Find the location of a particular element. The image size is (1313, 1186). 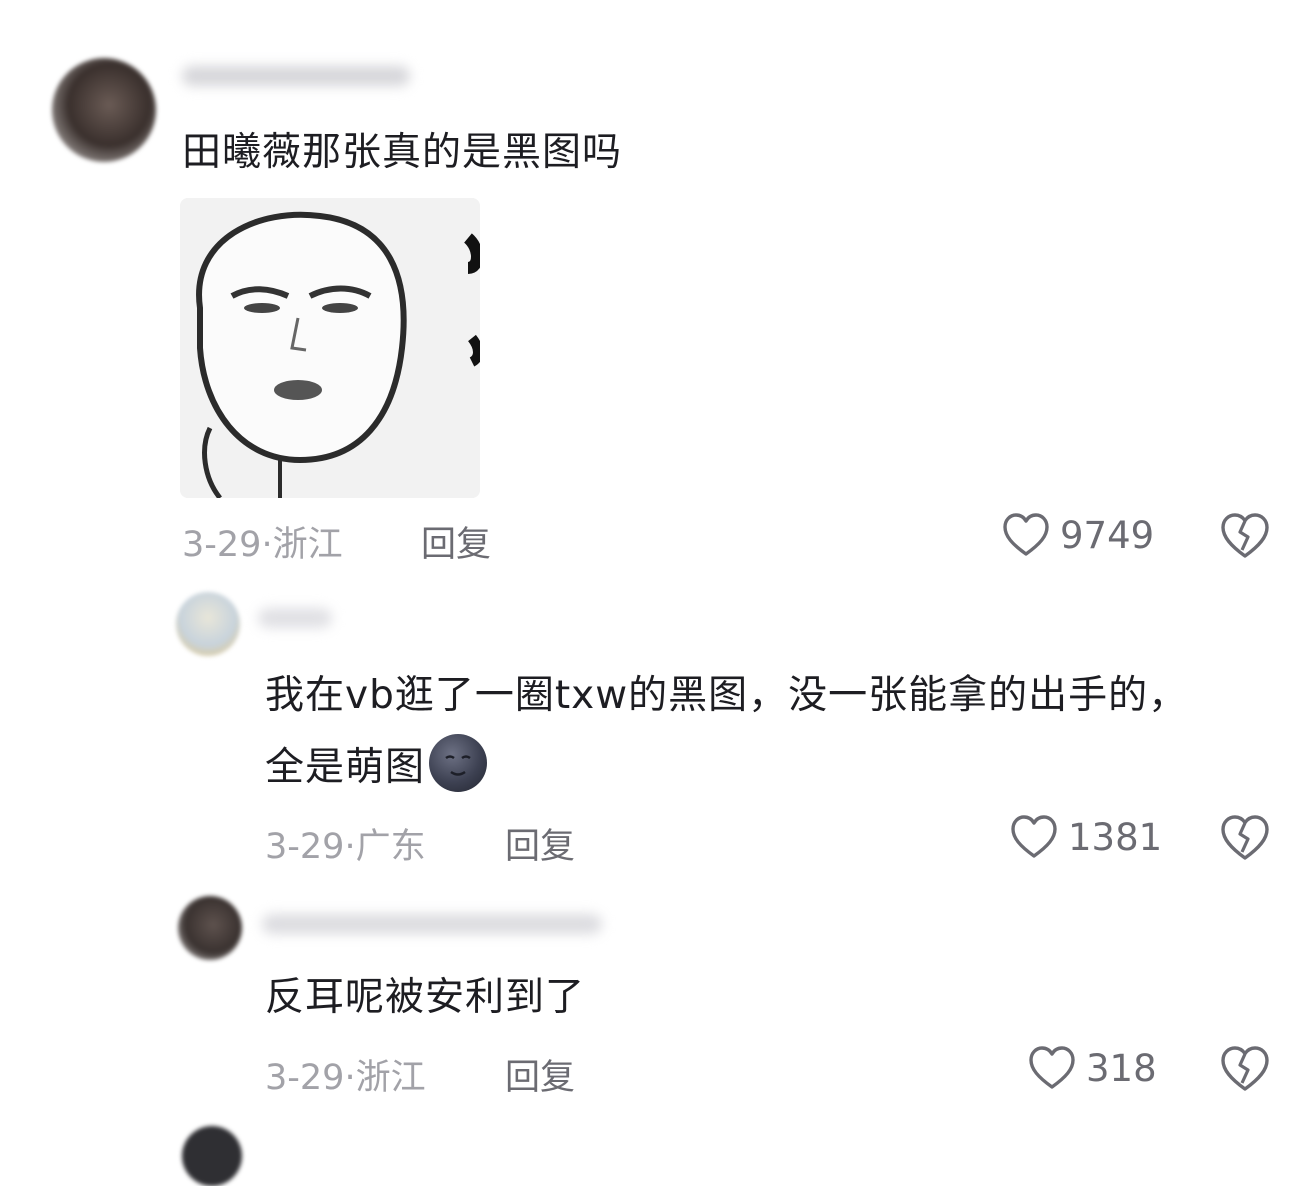

like-count: 318 is located at coordinates (1121, 1068).